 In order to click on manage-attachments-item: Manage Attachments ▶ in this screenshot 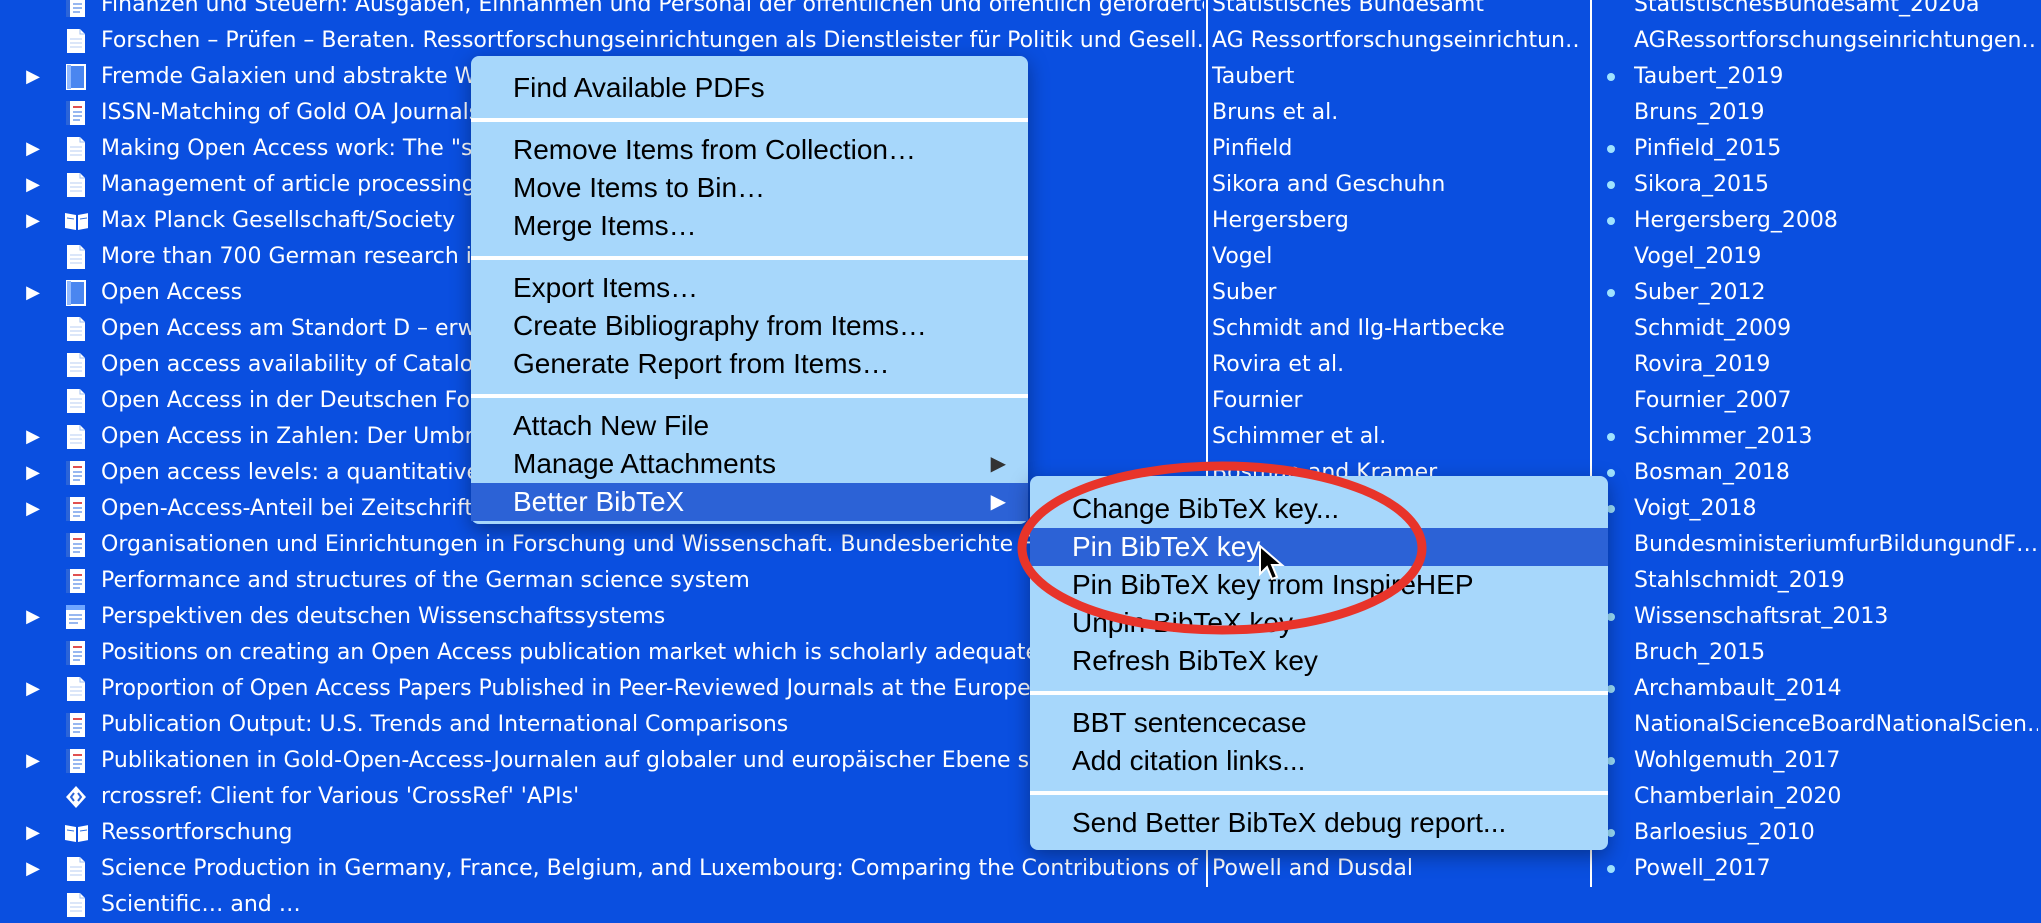, I will do `click(749, 464)`.